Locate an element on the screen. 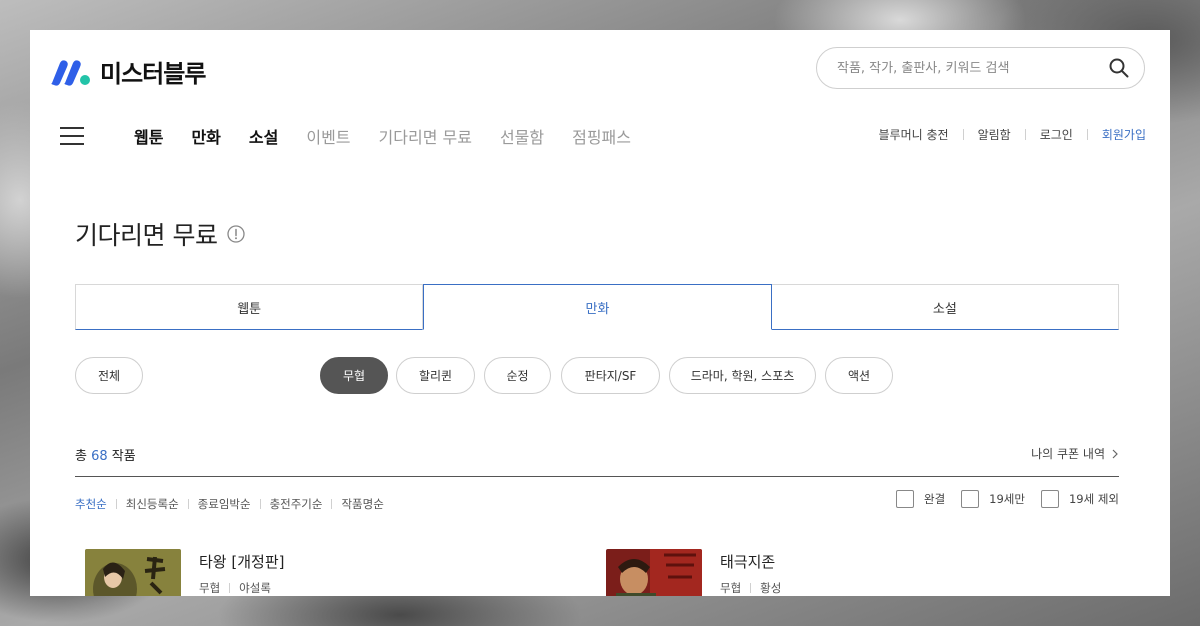  nav-link: 웹툰 is located at coordinates (148, 136).